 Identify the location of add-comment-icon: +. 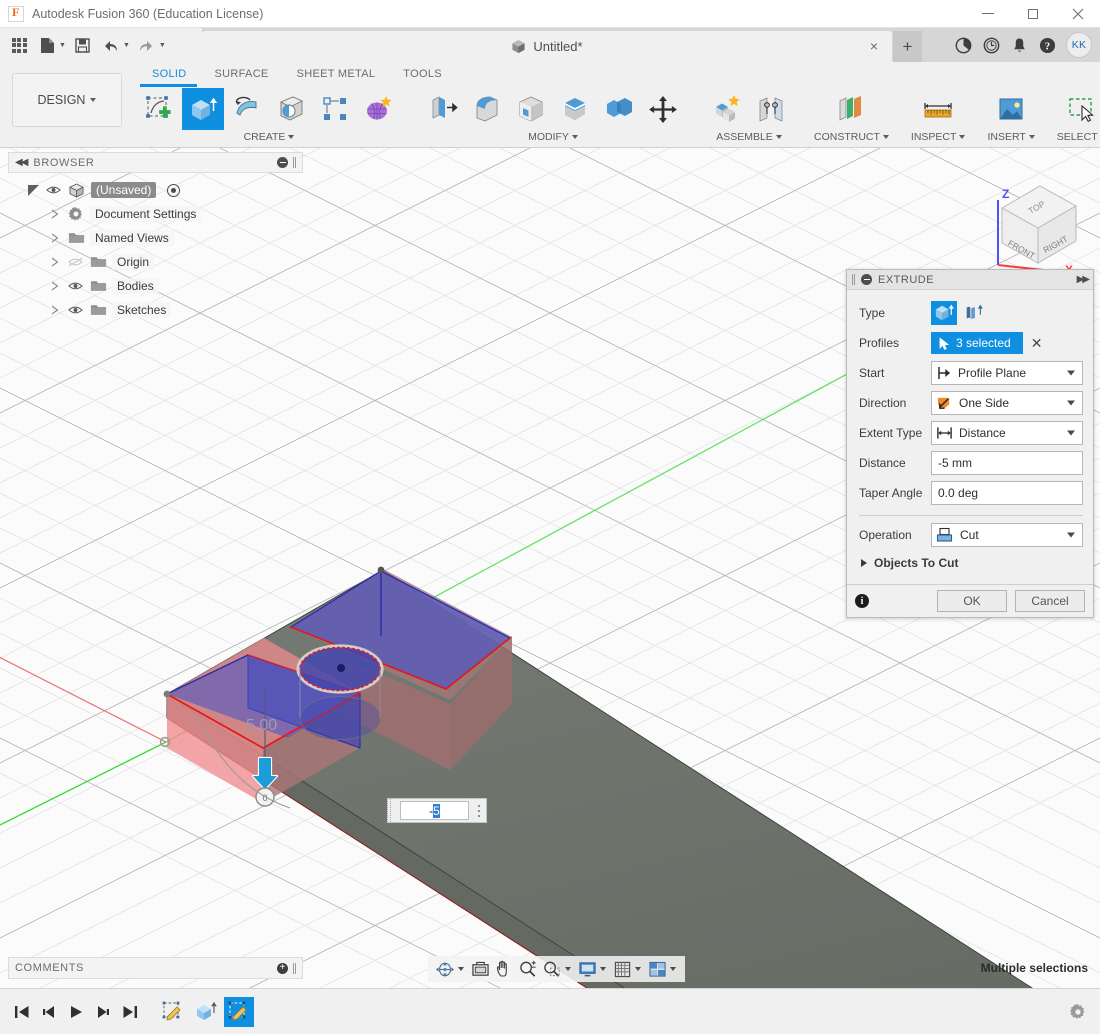
(282, 968).